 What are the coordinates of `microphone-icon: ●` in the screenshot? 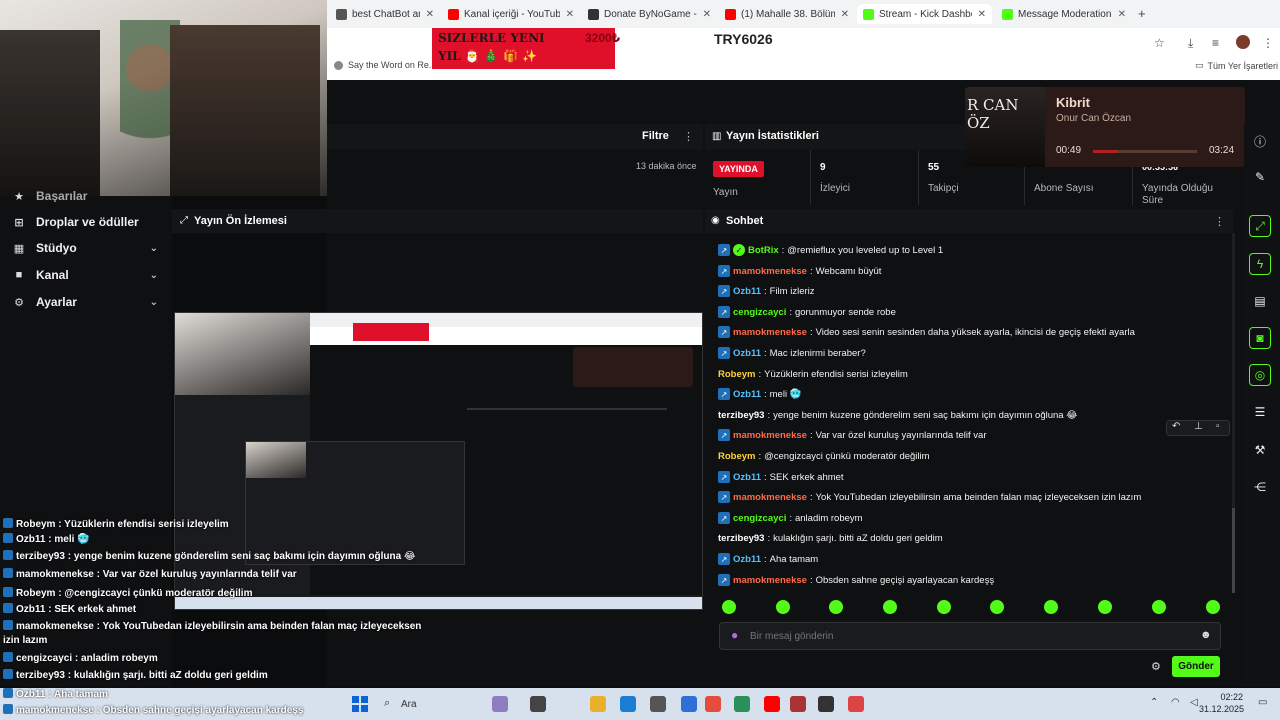 It's located at (734, 635).